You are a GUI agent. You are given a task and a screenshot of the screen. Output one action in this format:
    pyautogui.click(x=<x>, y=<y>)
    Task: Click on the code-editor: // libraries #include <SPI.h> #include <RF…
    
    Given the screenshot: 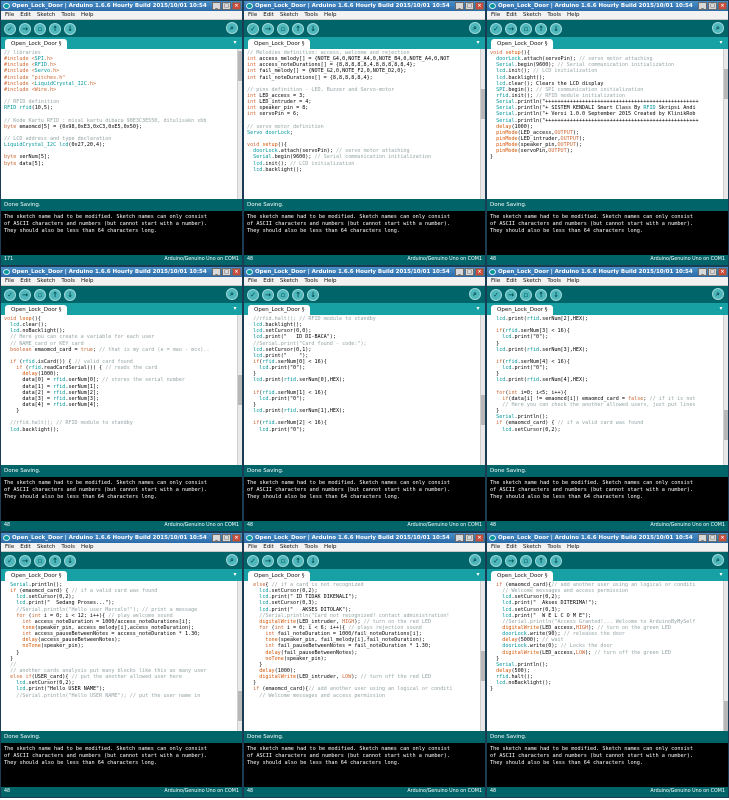 What is the action you would take?
    pyautogui.click(x=119, y=124)
    